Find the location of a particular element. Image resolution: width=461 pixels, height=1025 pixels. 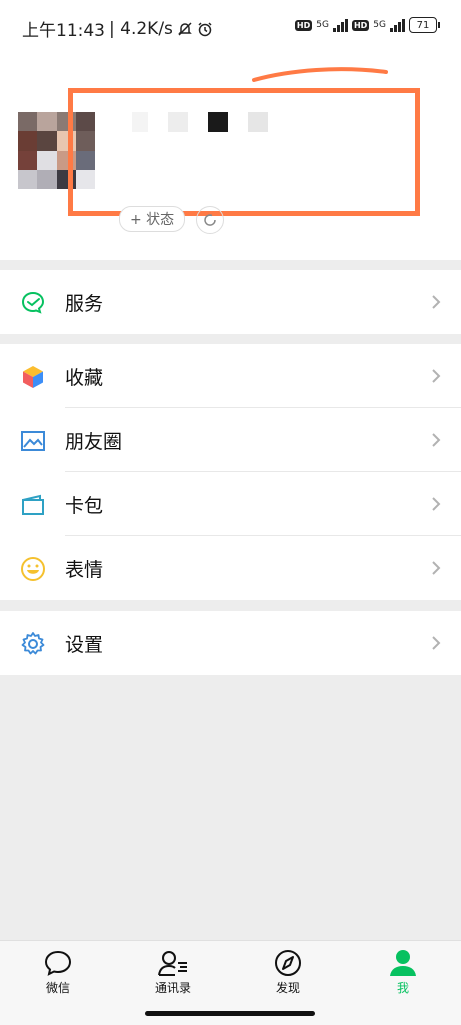

services-group: 服务 is located at coordinates (230, 302).